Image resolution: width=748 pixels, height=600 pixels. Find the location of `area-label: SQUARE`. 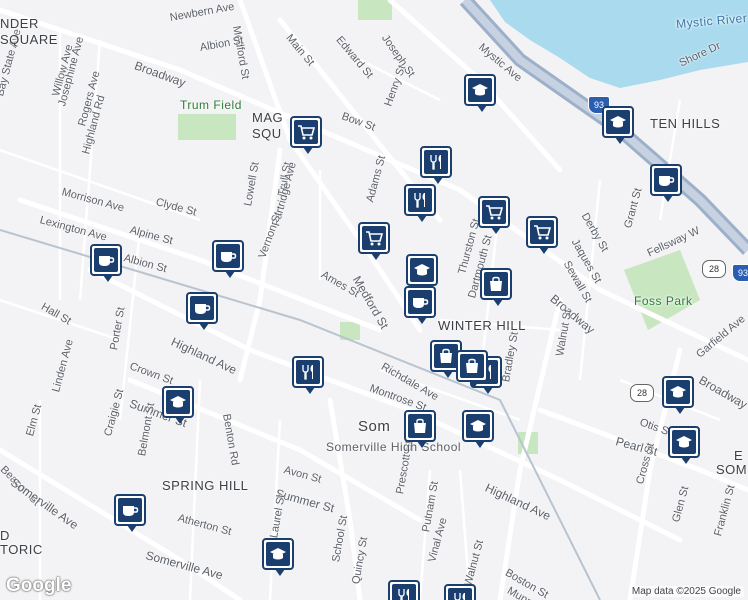

area-label: SQUARE is located at coordinates (29, 39).